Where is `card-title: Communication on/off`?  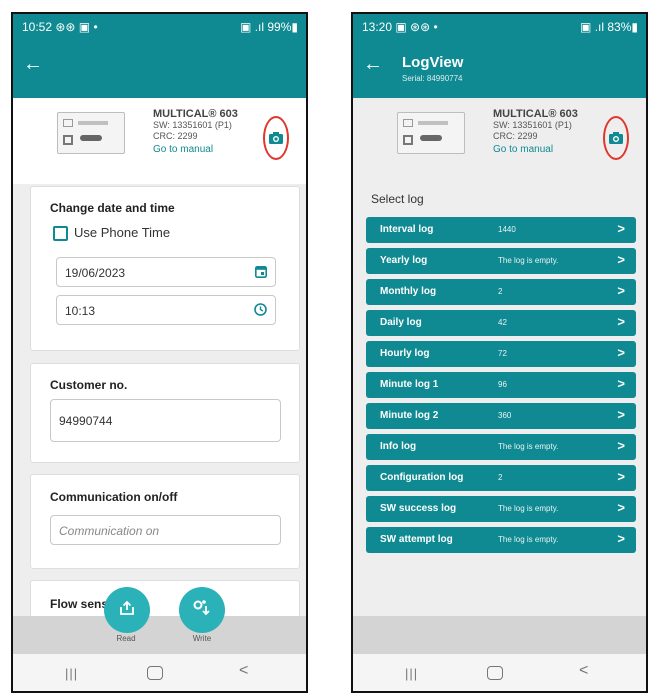 card-title: Communication on/off is located at coordinates (114, 497).